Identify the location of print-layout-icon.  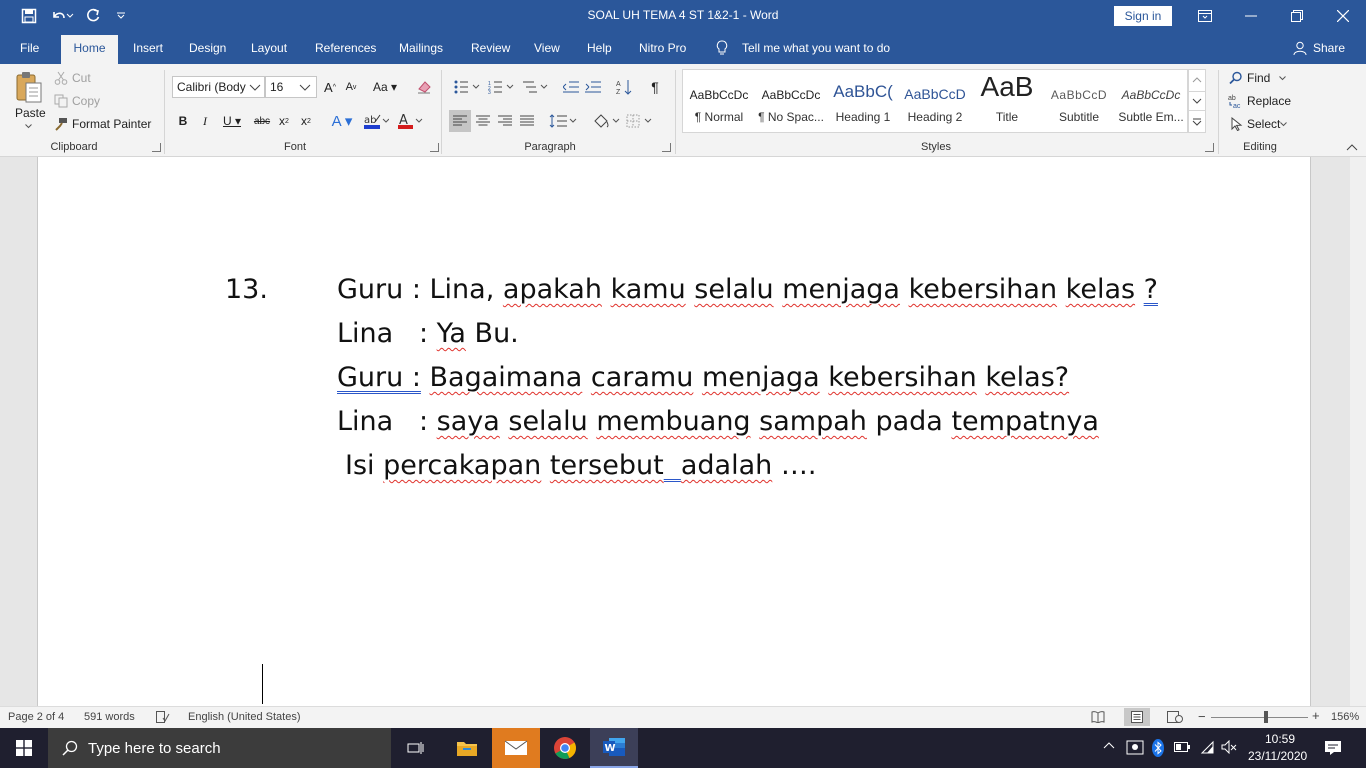
(1137, 717).